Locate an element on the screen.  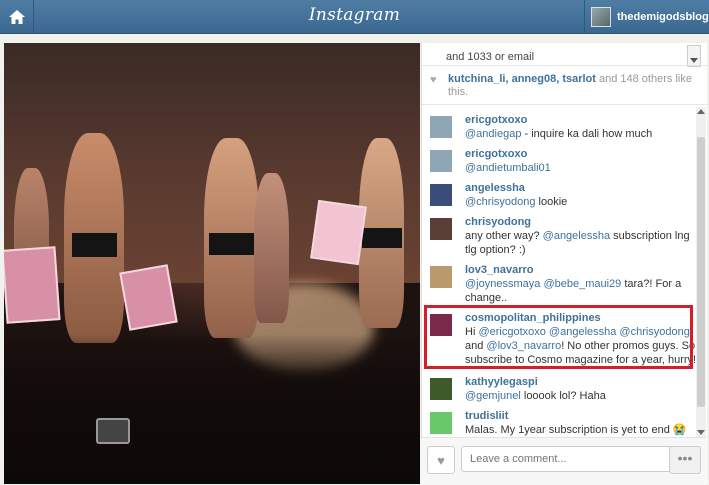
comment-bar: ♥ ••• is located at coordinates (563, 461).